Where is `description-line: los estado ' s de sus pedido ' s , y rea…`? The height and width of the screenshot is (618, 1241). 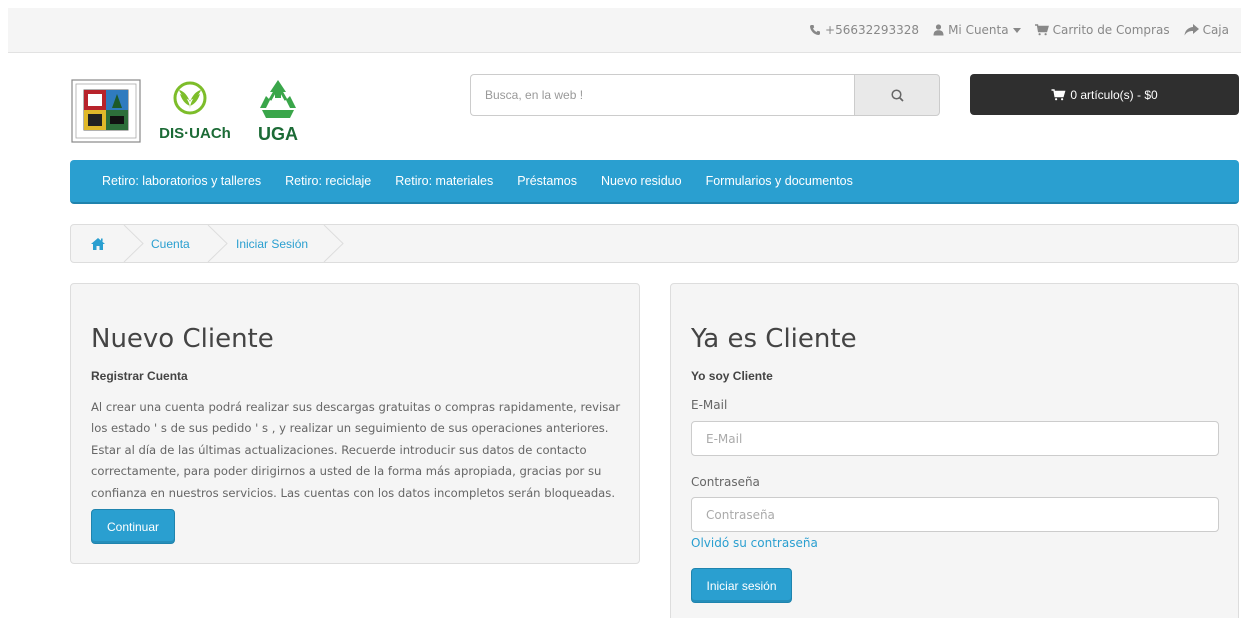 description-line: los estado ' s de sus pedido ' s , y rea… is located at coordinates (350, 428).